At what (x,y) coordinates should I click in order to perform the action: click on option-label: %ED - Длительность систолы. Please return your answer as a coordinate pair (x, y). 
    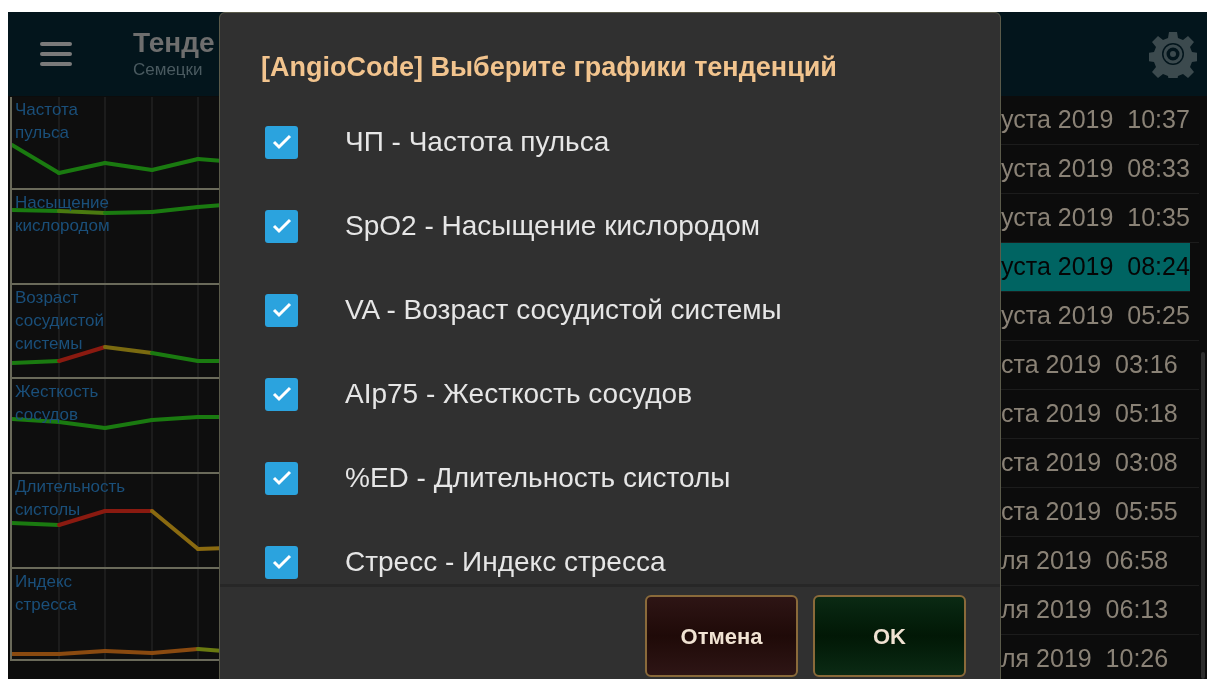
    Looking at the image, I should click on (538, 478).